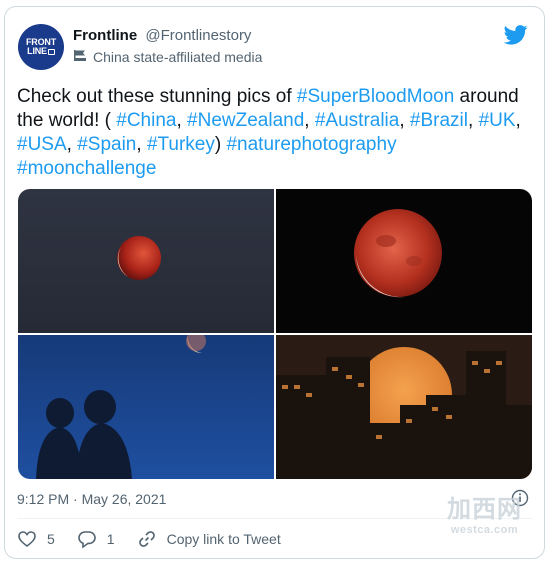 The width and height of the screenshot is (549, 562). Describe the element at coordinates (110, 539) in the screenshot. I see `reply-count: 1` at that location.